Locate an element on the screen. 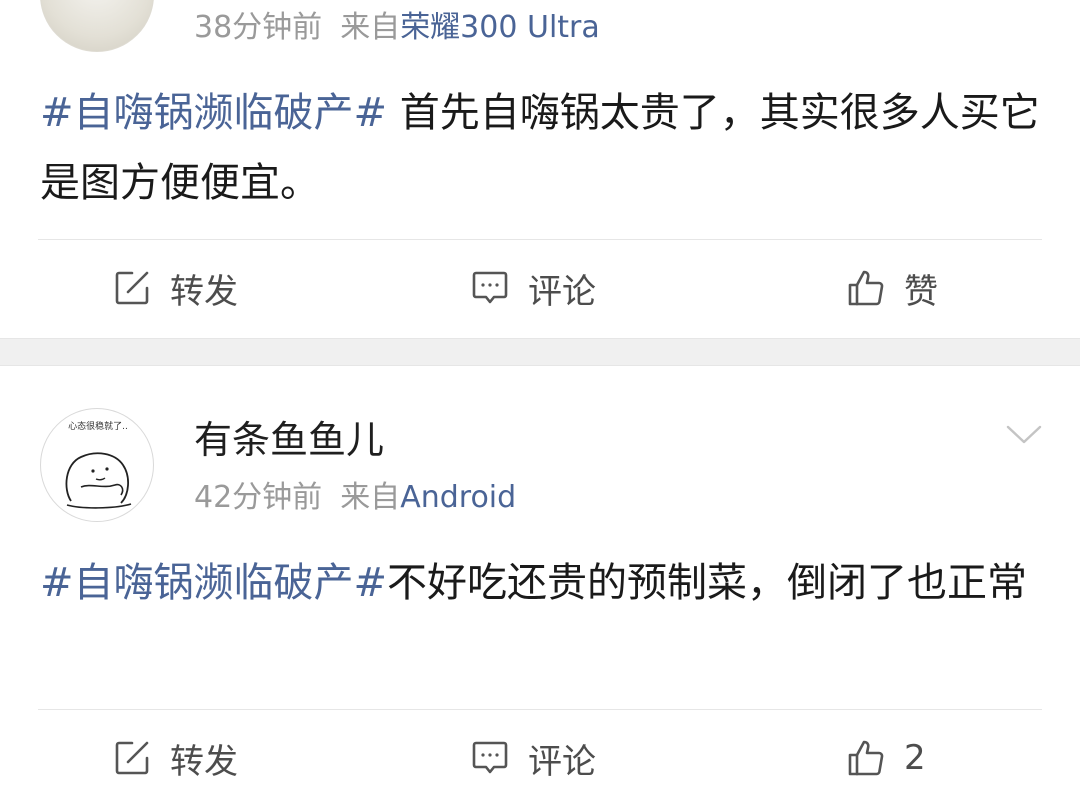 This screenshot has height=788, width=1080. like-count: 2 is located at coordinates (915, 758).